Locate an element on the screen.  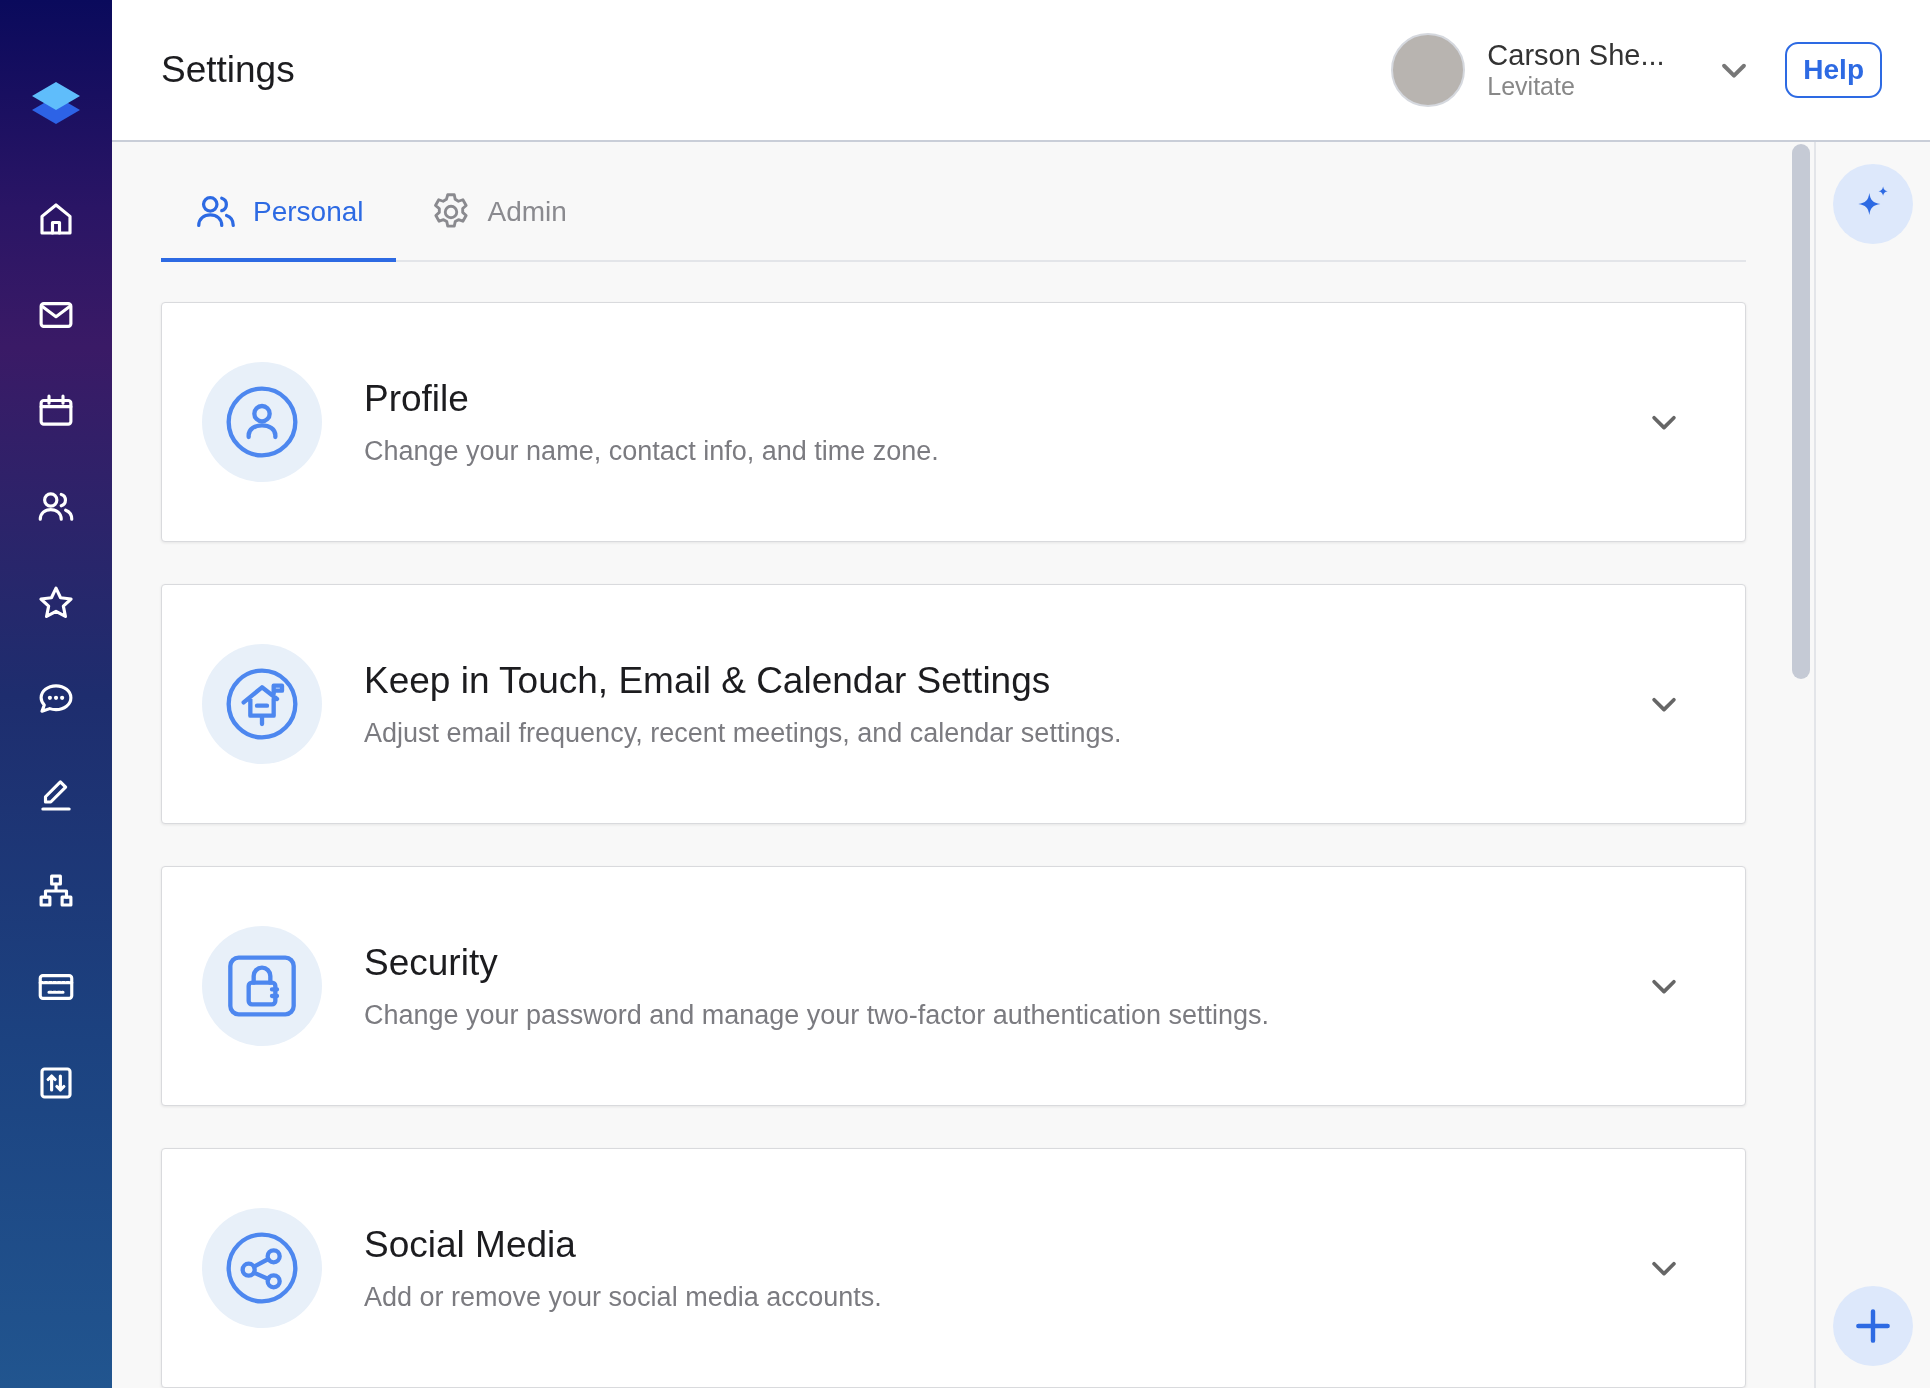
tab: Personal is located at coordinates (278, 214).